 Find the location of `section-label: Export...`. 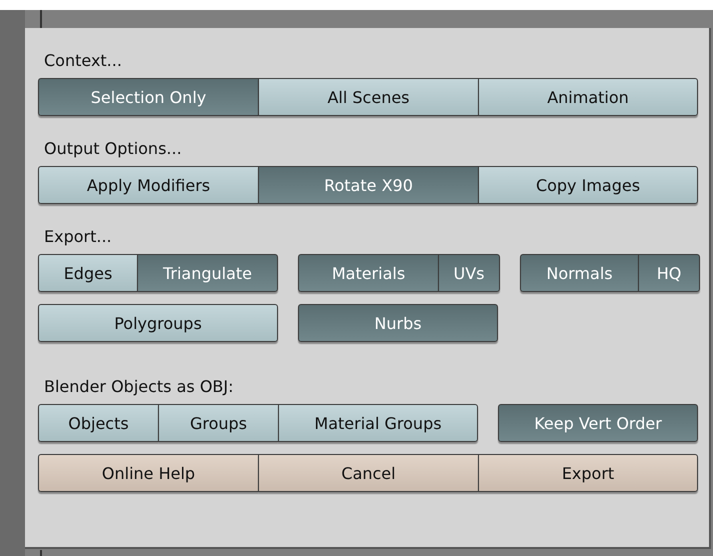

section-label: Export... is located at coordinates (78, 237).